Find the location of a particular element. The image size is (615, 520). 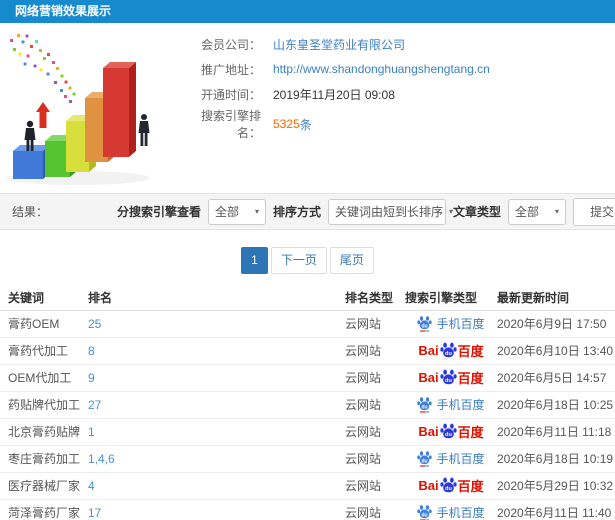

updated-cell: 2020年6月11日 11:18 is located at coordinates (556, 432).